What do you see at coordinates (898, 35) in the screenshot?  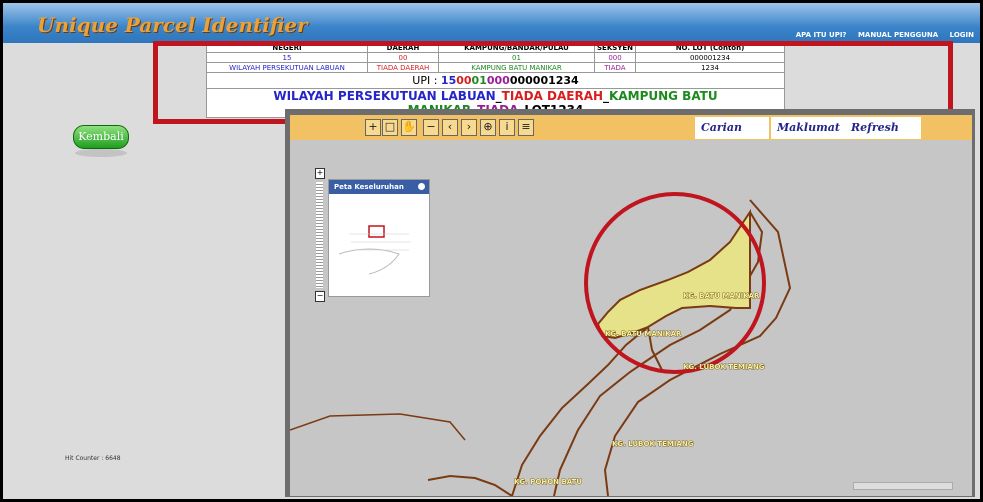 I see `nav-manual-pengguna: MANUAL PENGGUNA` at bounding box center [898, 35].